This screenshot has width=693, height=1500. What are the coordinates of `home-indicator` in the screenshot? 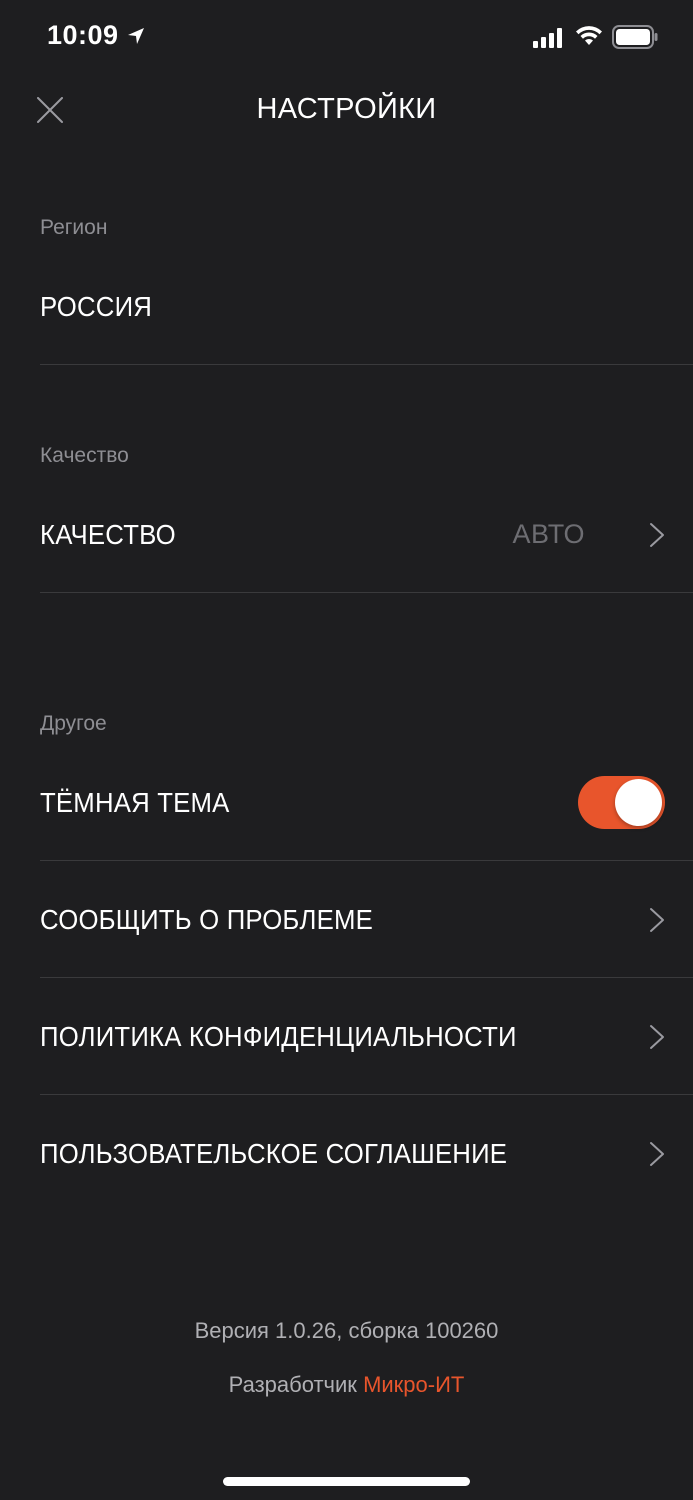 It's located at (346, 1481).